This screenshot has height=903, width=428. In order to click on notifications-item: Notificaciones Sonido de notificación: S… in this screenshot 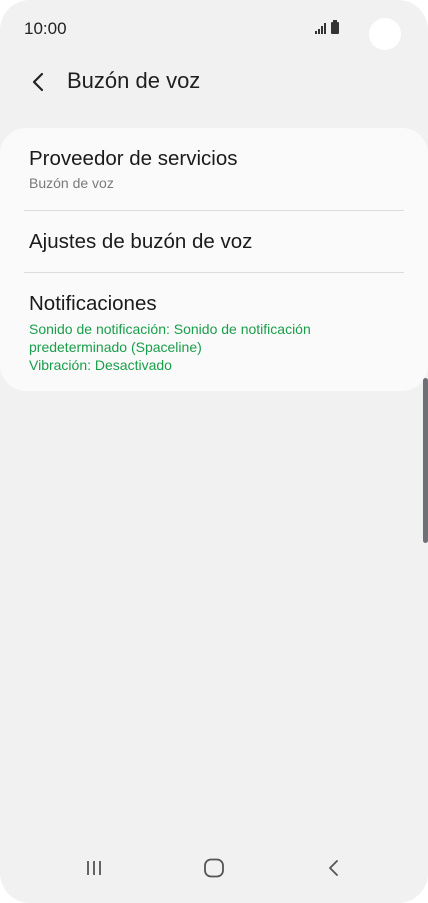, I will do `click(216, 332)`.